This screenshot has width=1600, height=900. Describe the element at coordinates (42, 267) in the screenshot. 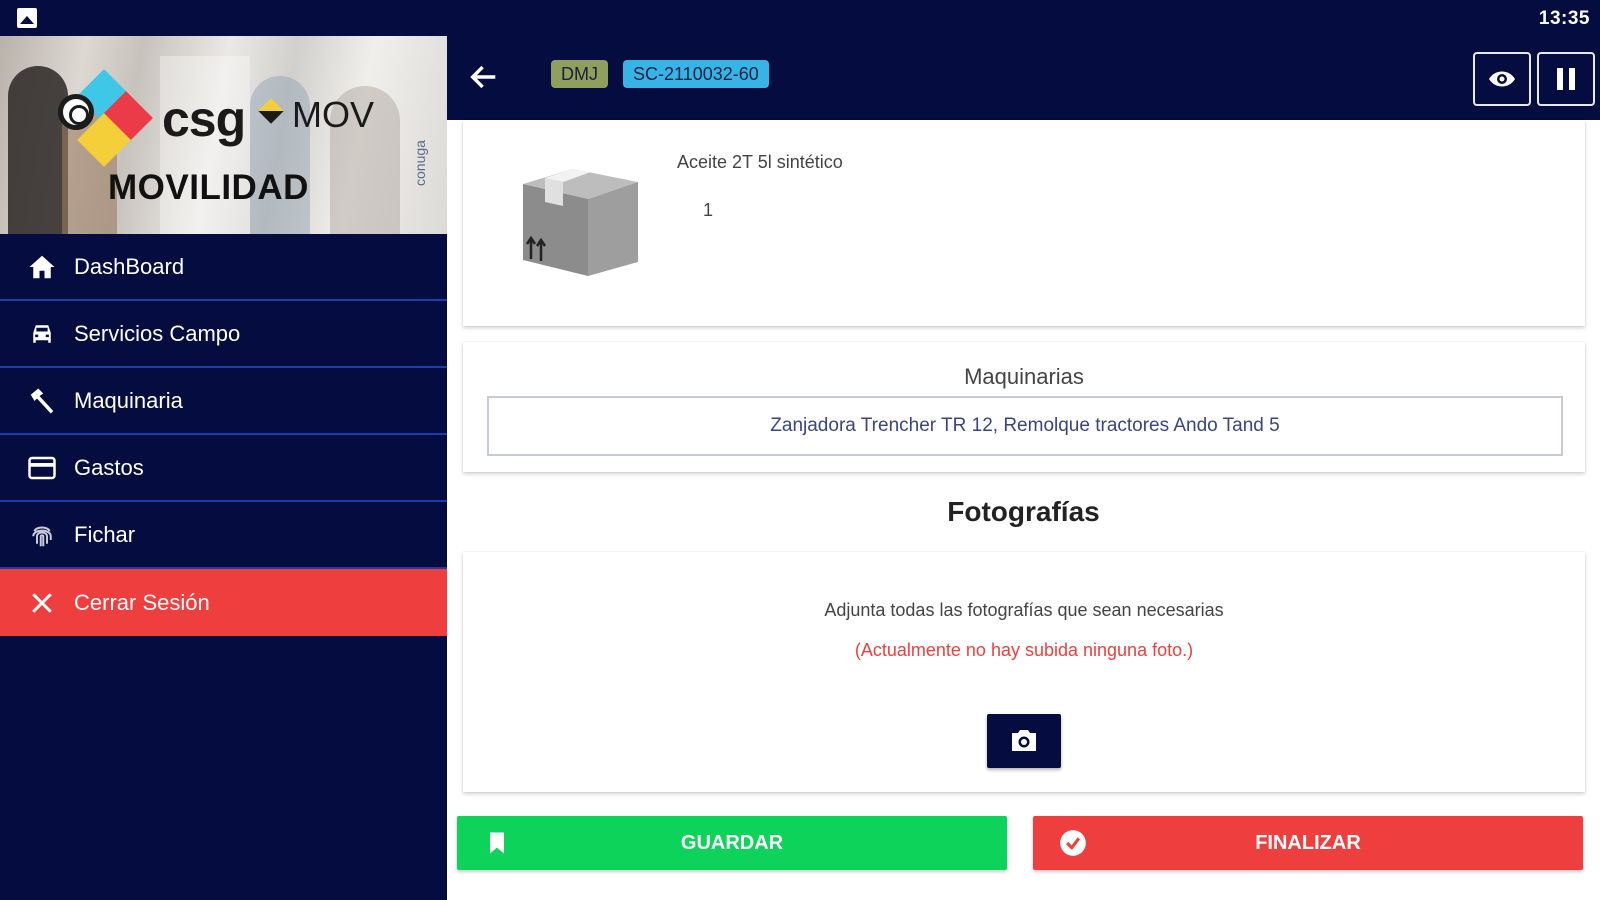

I see `home-icon` at that location.